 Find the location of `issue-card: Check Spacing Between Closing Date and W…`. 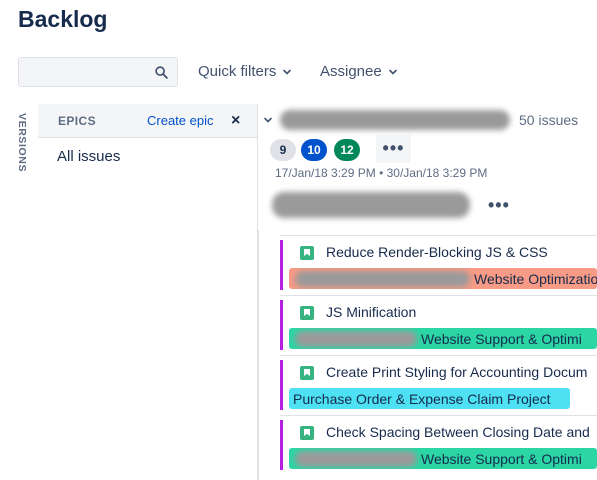

issue-card: Check Spacing Between Closing Date and W… is located at coordinates (438, 444).